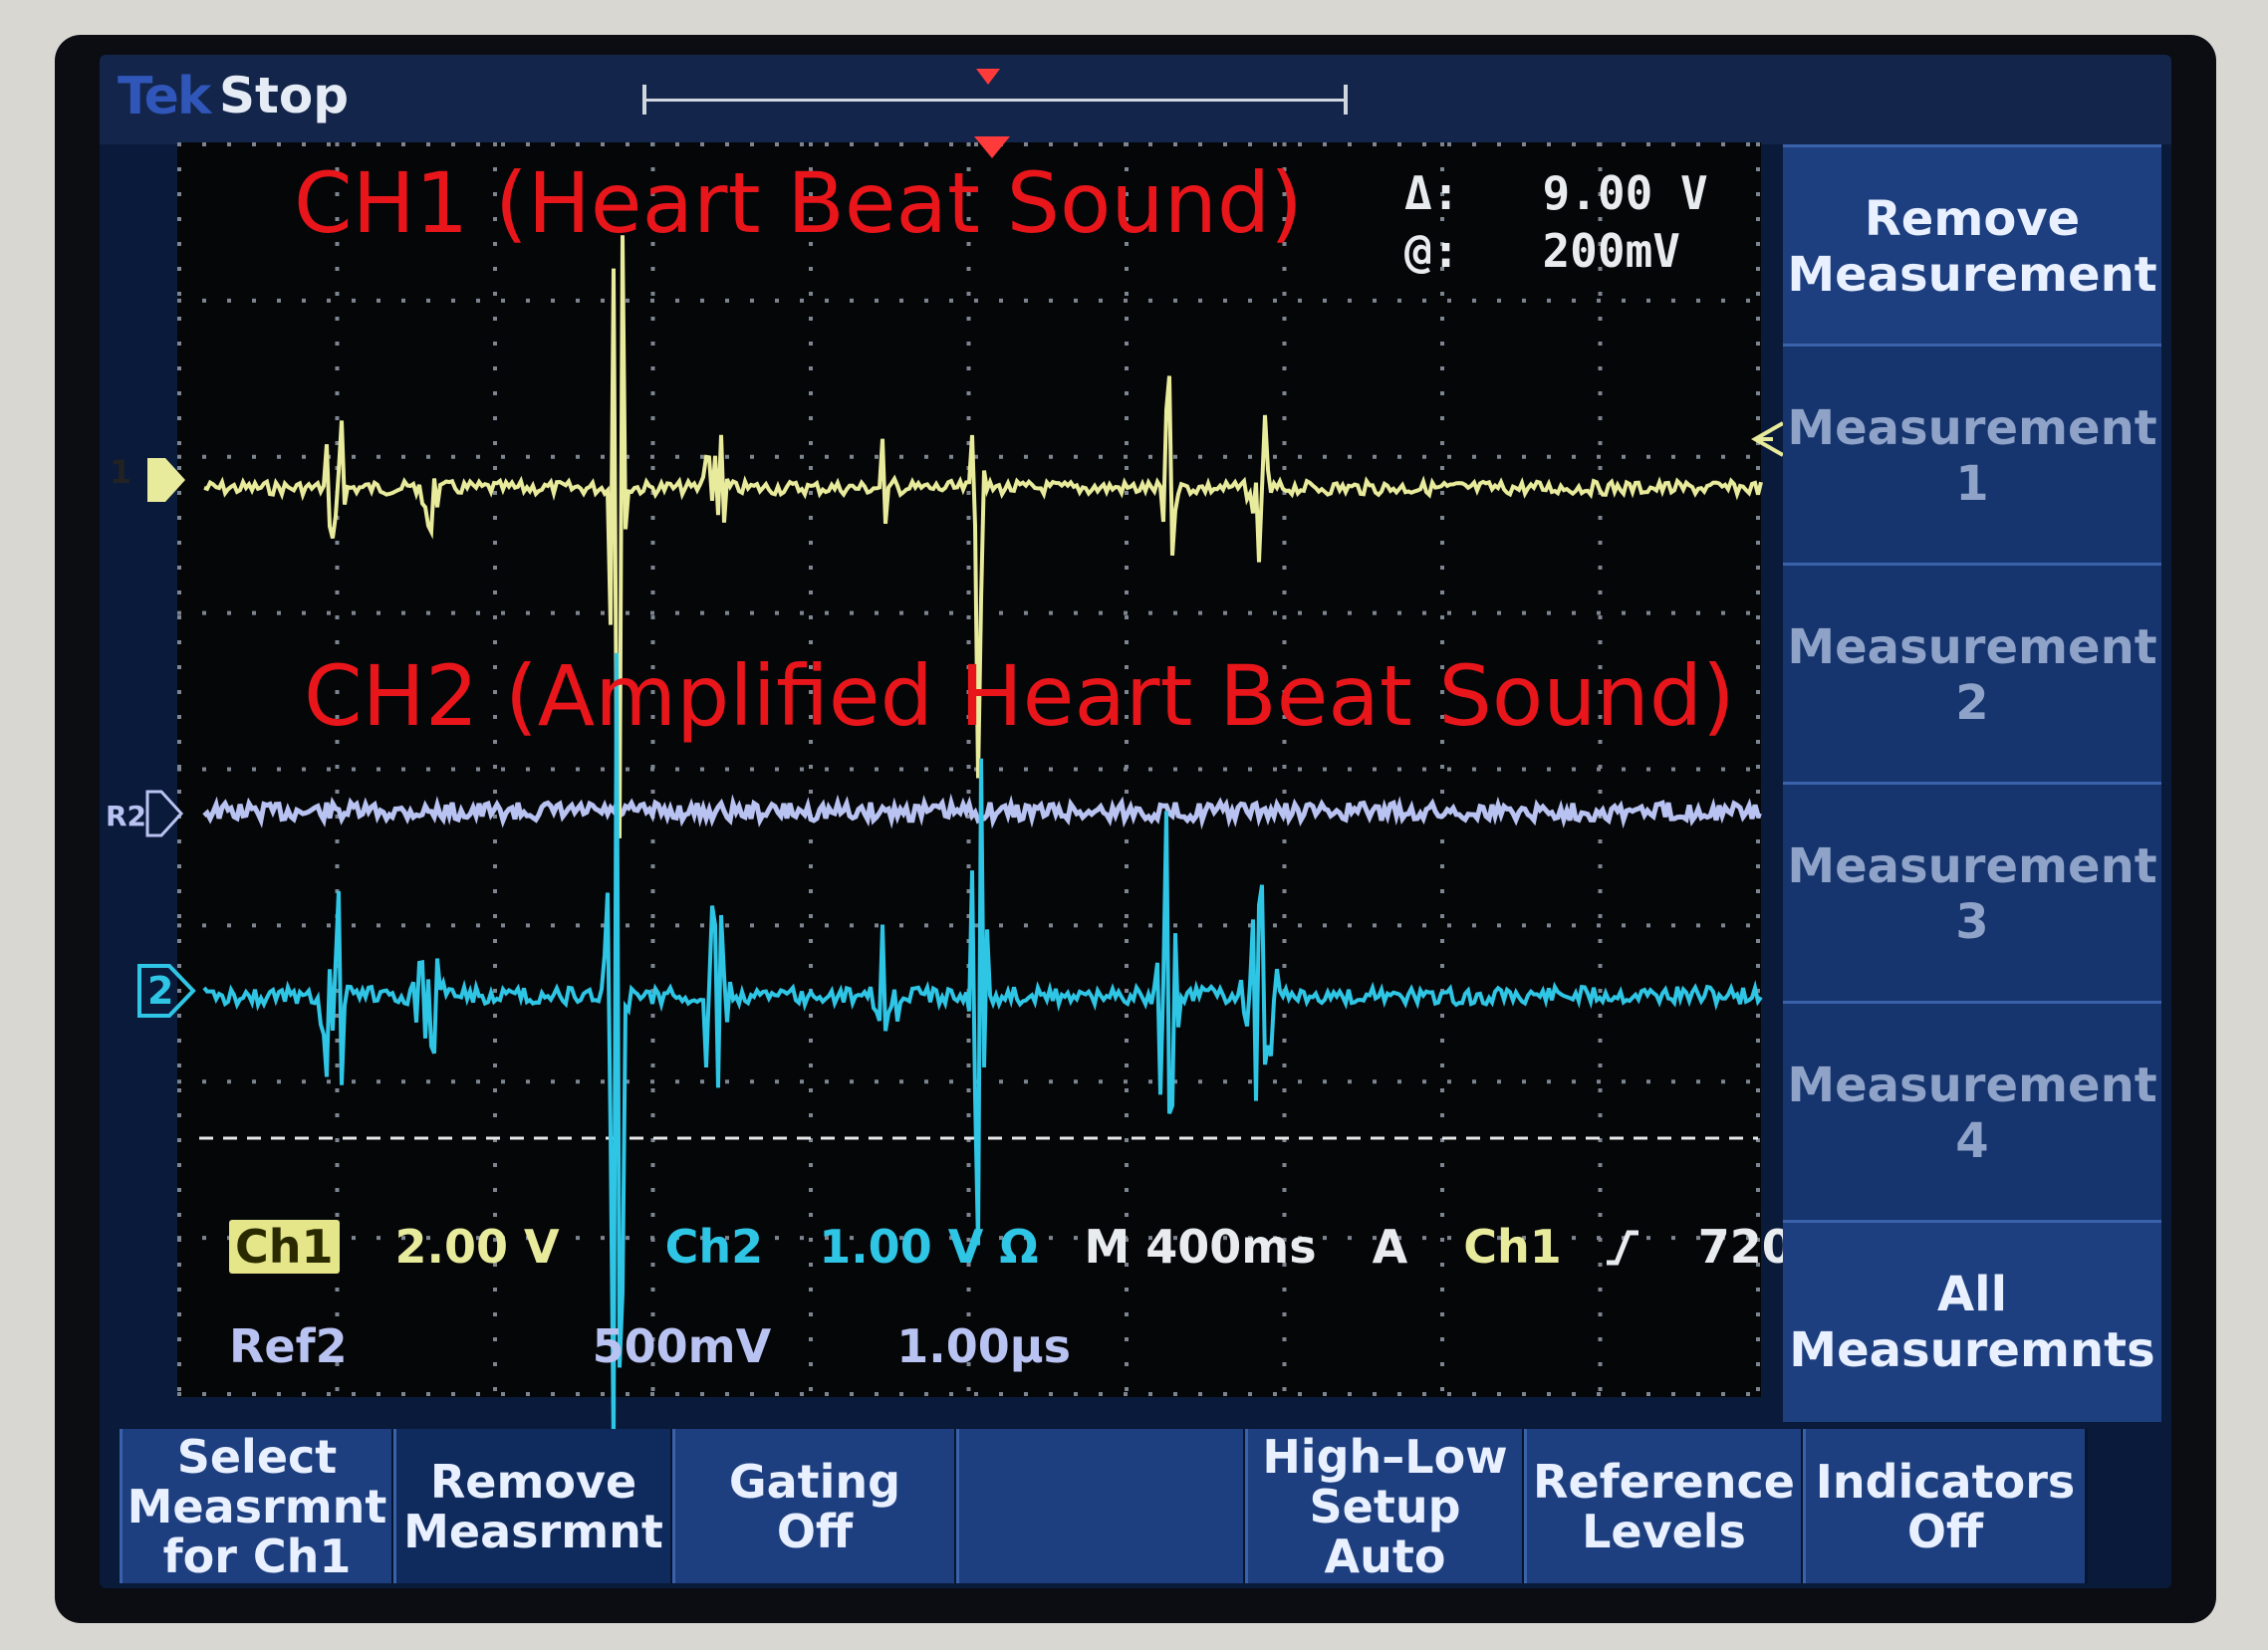 This screenshot has height=1650, width=2268. I want to click on remove-measurement-button: Remove Measurement, so click(1972, 245).